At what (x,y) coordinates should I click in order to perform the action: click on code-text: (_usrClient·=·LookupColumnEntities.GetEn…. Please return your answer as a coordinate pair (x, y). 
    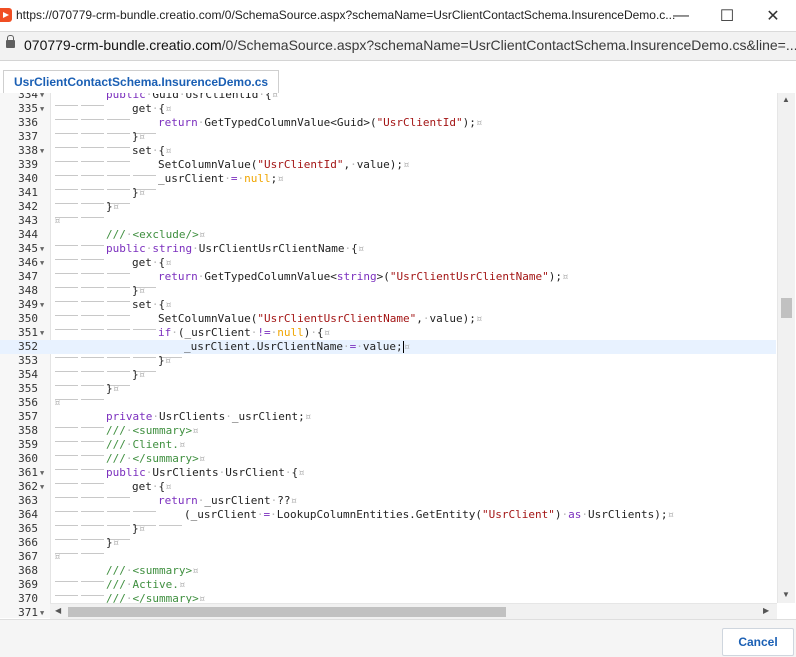
    Looking at the image, I should click on (365, 517).